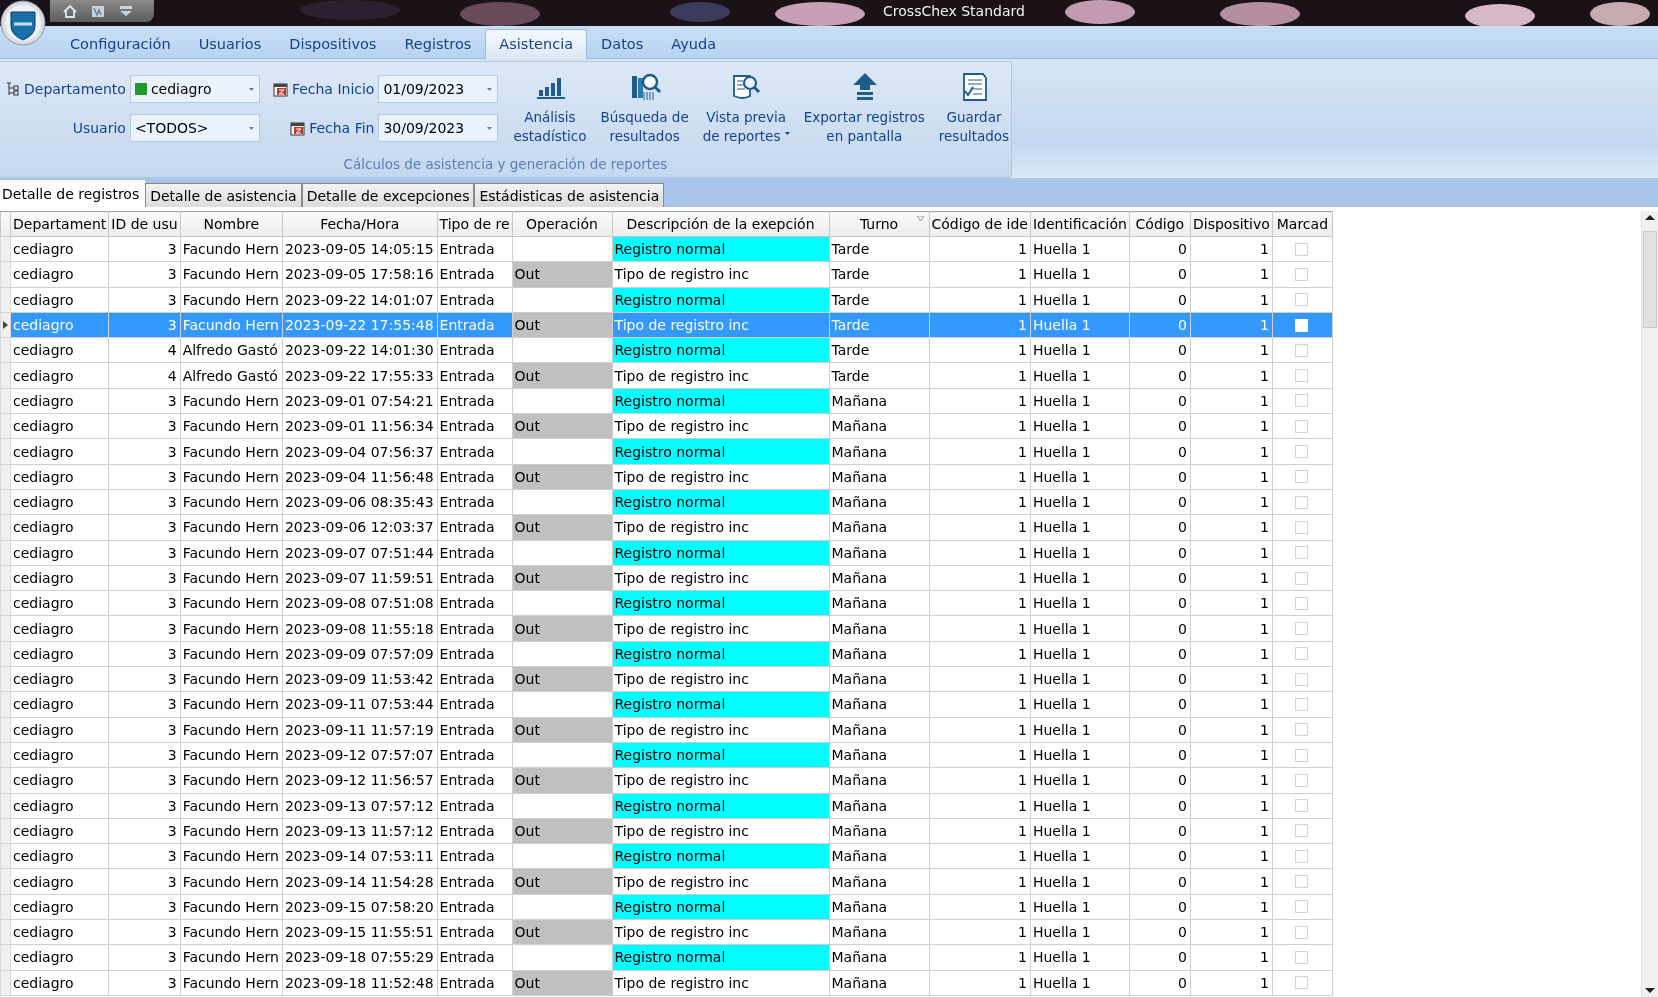 This screenshot has width=1658, height=997. Describe the element at coordinates (1302, 224) in the screenshot. I see `column-header: Marcad` at that location.